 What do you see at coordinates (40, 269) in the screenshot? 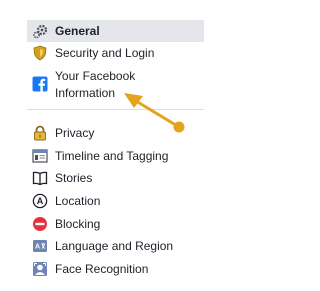
I see `face-recognition-icon` at bounding box center [40, 269].